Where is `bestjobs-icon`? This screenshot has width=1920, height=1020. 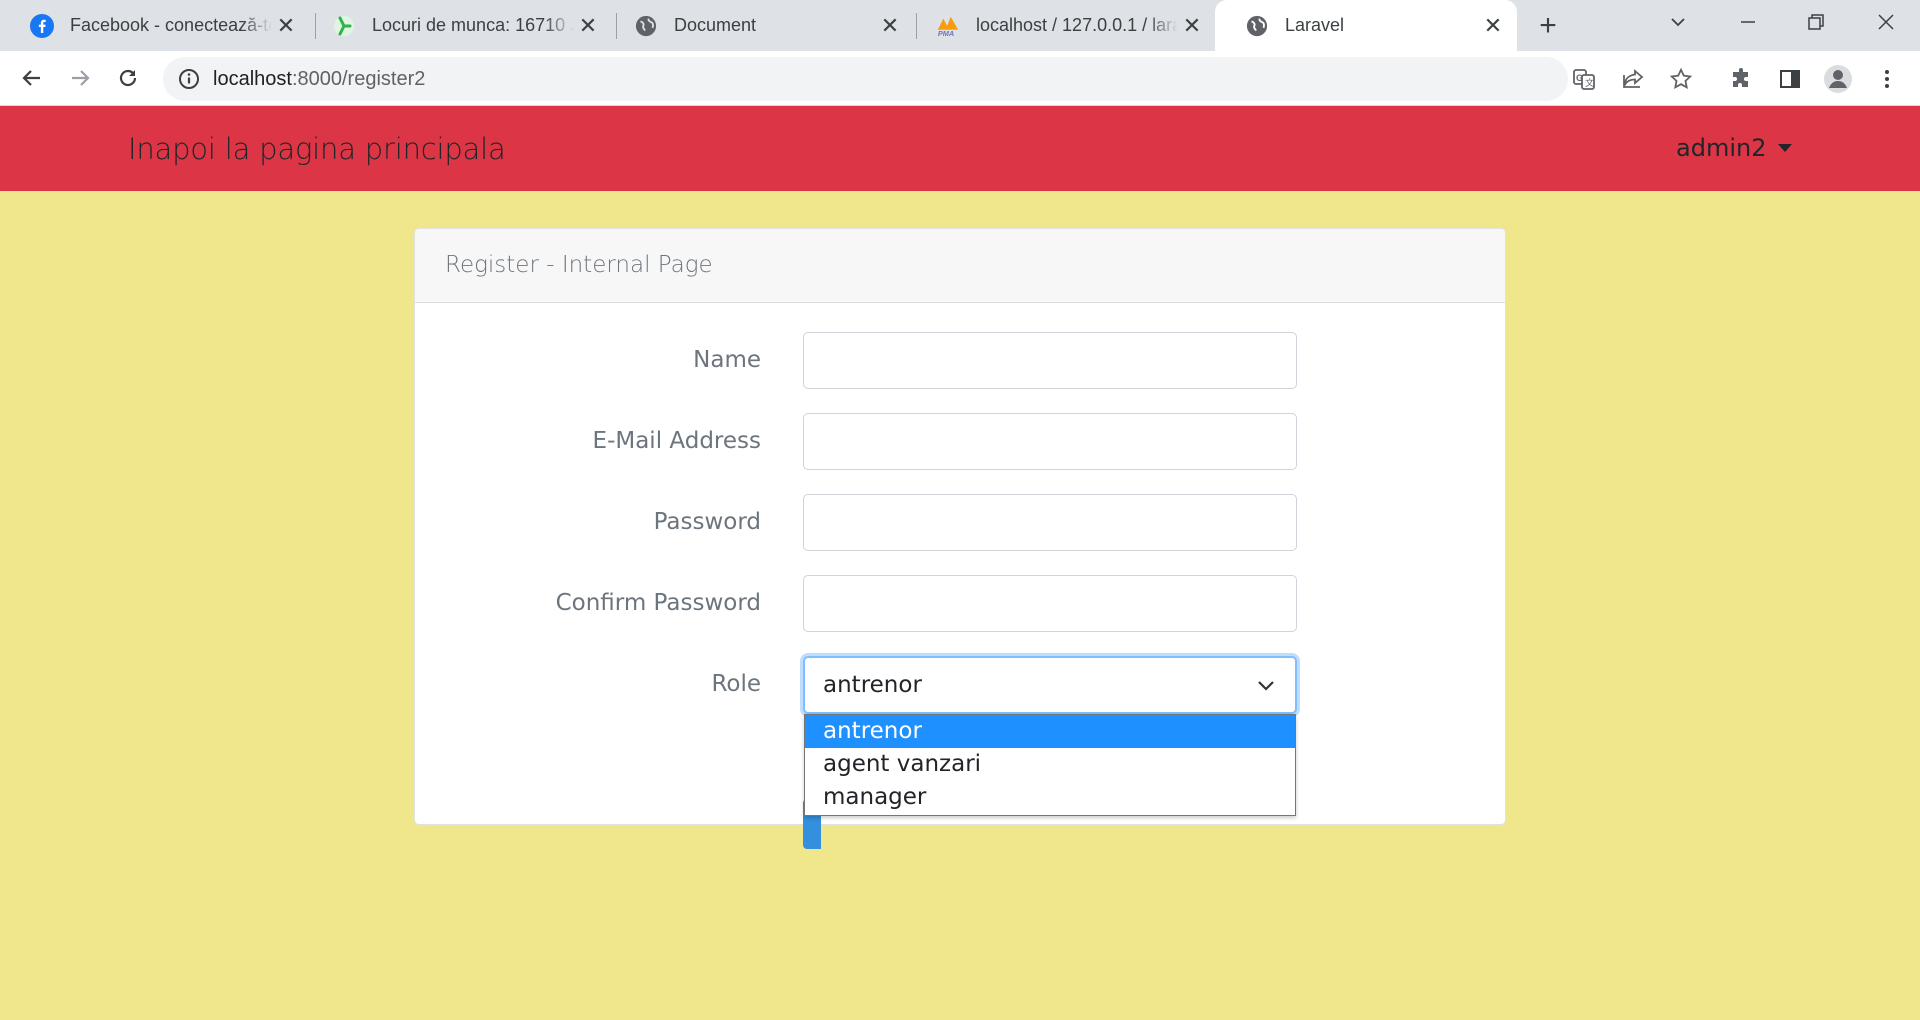 bestjobs-icon is located at coordinates (344, 26).